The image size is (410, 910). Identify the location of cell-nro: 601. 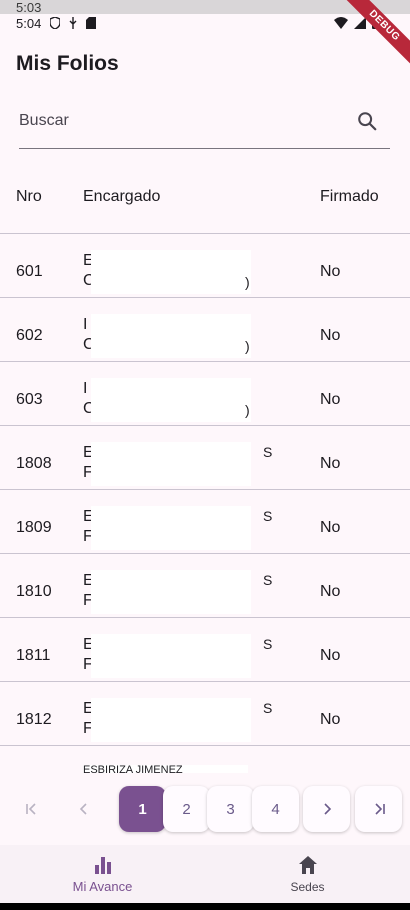
(29, 271).